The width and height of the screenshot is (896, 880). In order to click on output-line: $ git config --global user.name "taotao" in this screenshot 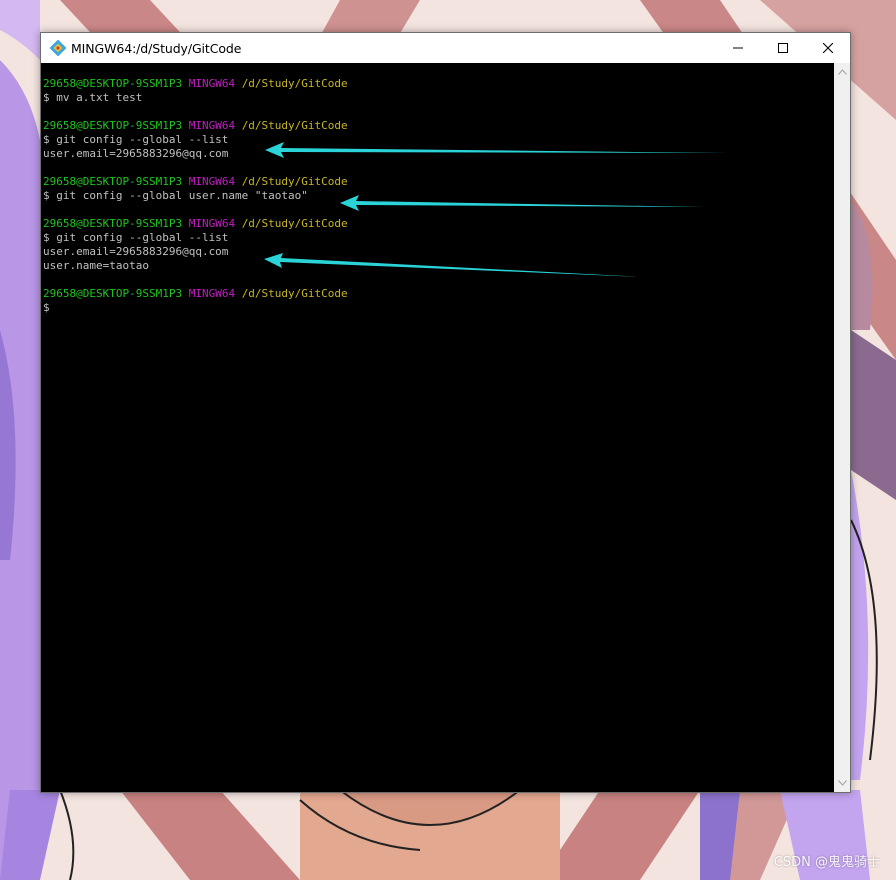, I will do `click(175, 195)`.